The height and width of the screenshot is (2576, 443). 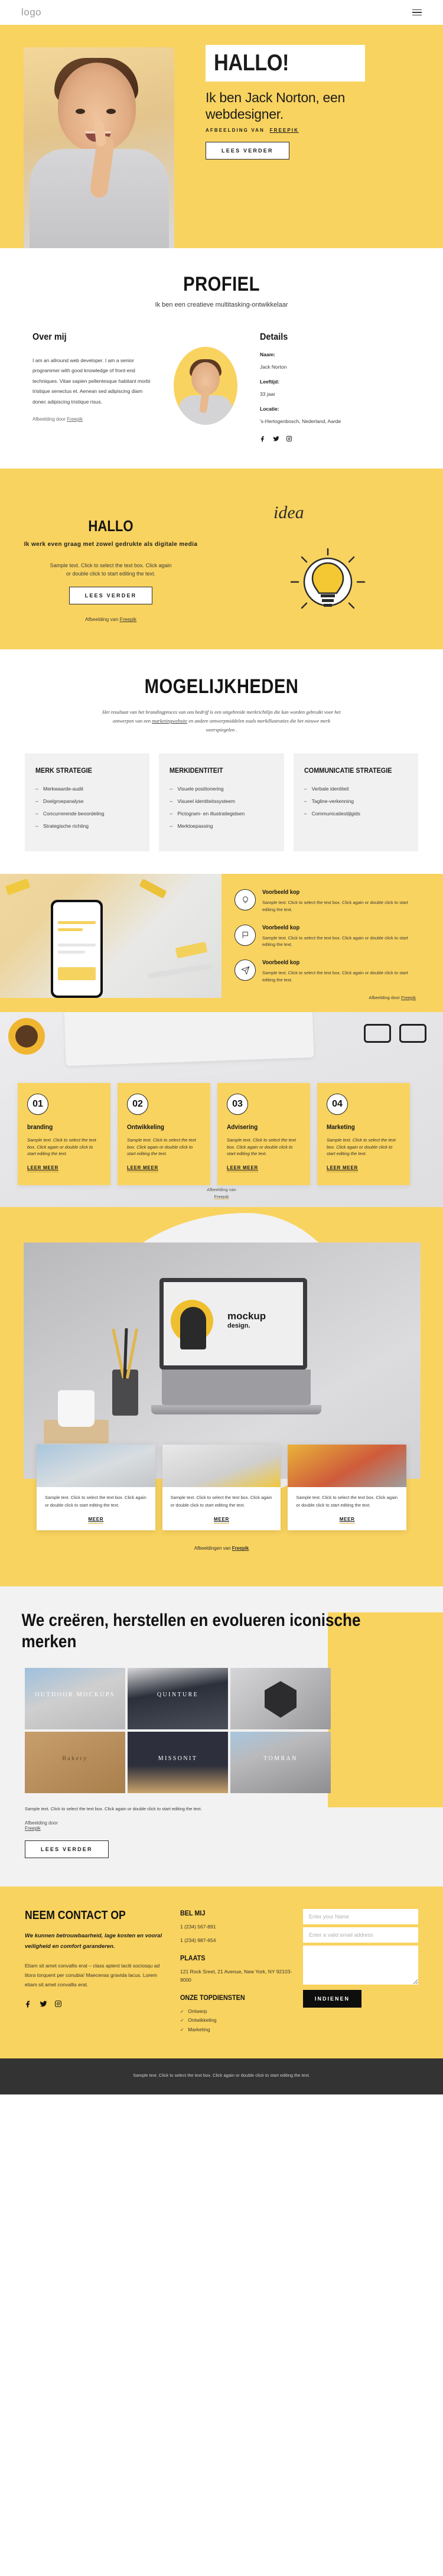 I want to click on service-number: 04, so click(x=337, y=1104).